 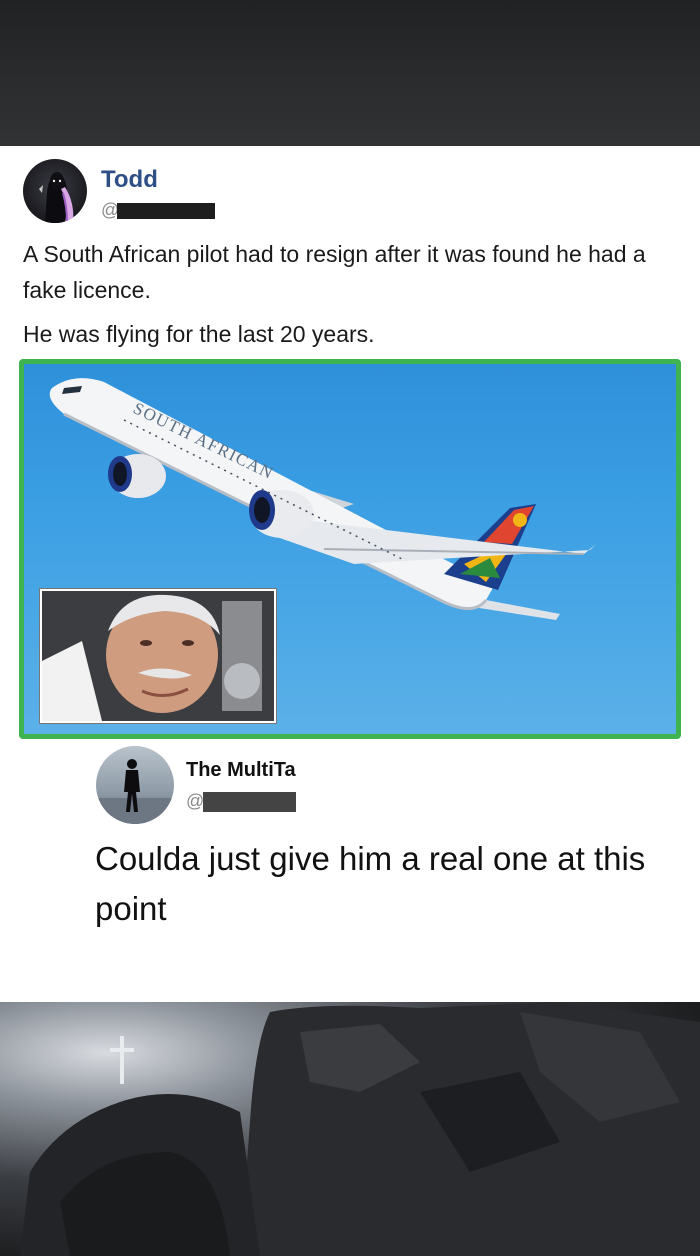 I want to click on redacted-handle, so click(x=166, y=211).